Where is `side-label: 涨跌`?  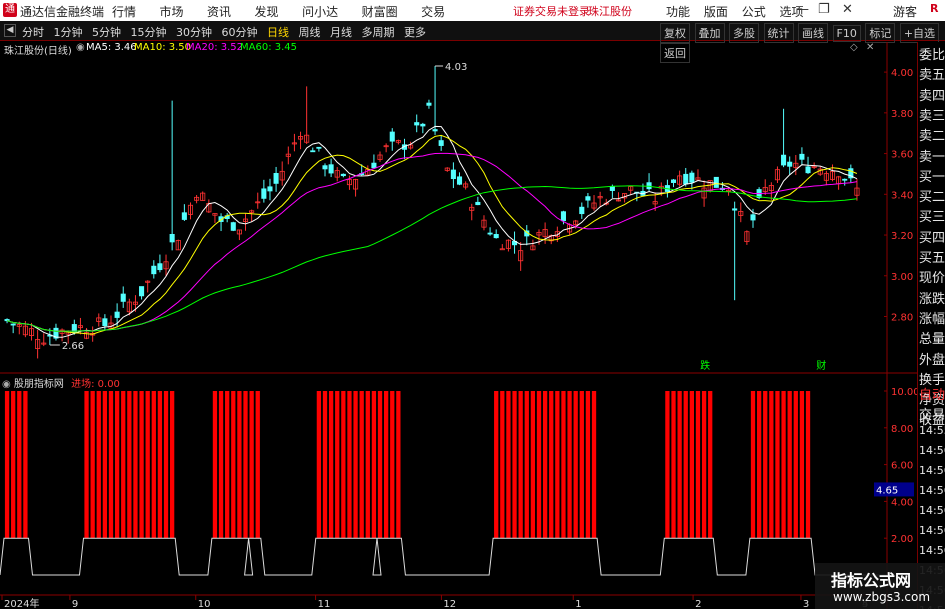
side-label: 涨跌 is located at coordinates (932, 299).